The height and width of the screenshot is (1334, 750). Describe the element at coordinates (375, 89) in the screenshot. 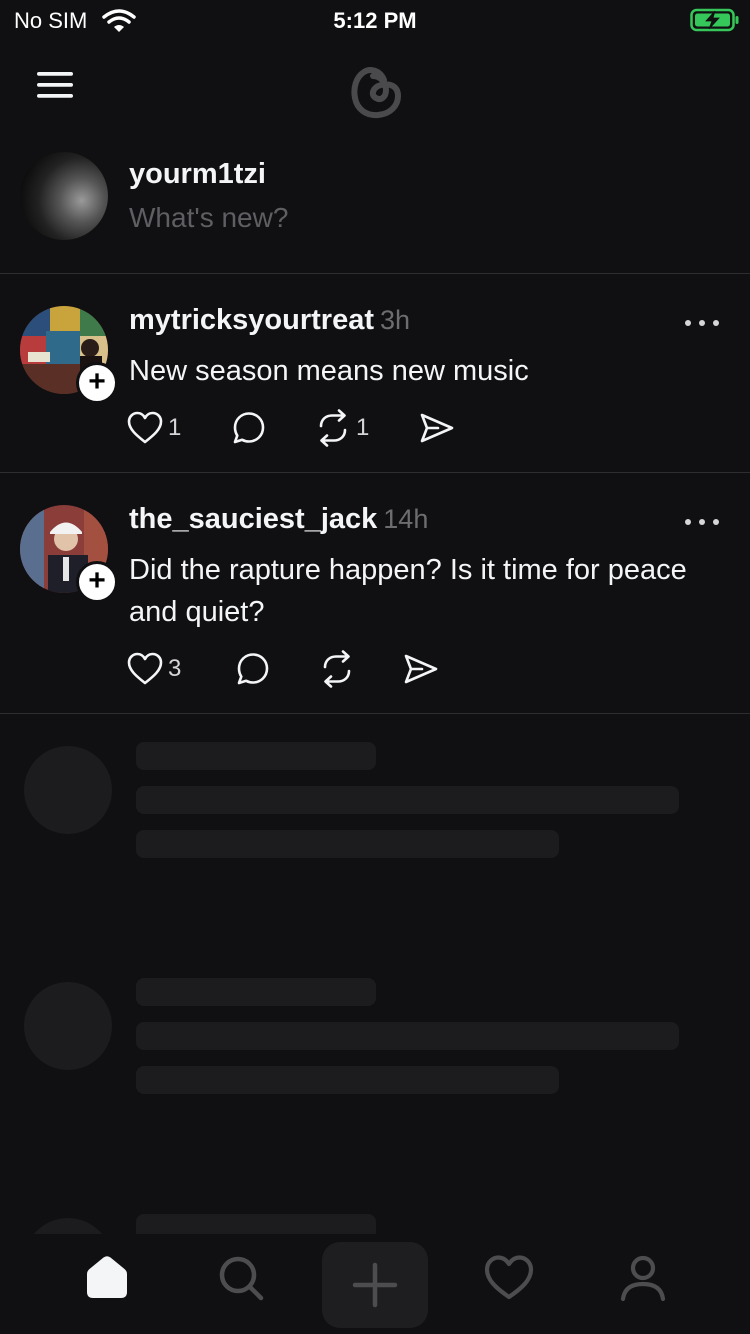

I see `threads-logo-icon` at that location.